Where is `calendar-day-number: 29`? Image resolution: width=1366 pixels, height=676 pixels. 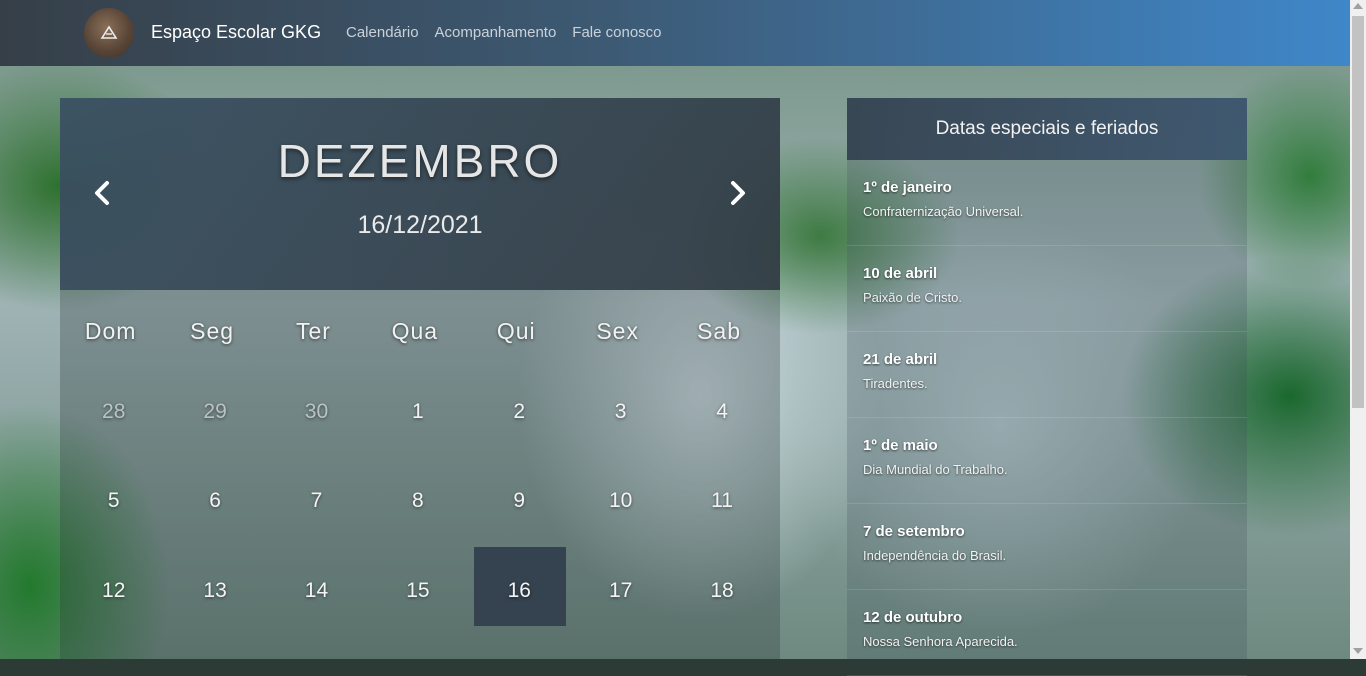
calendar-day-number: 29 is located at coordinates (215, 411).